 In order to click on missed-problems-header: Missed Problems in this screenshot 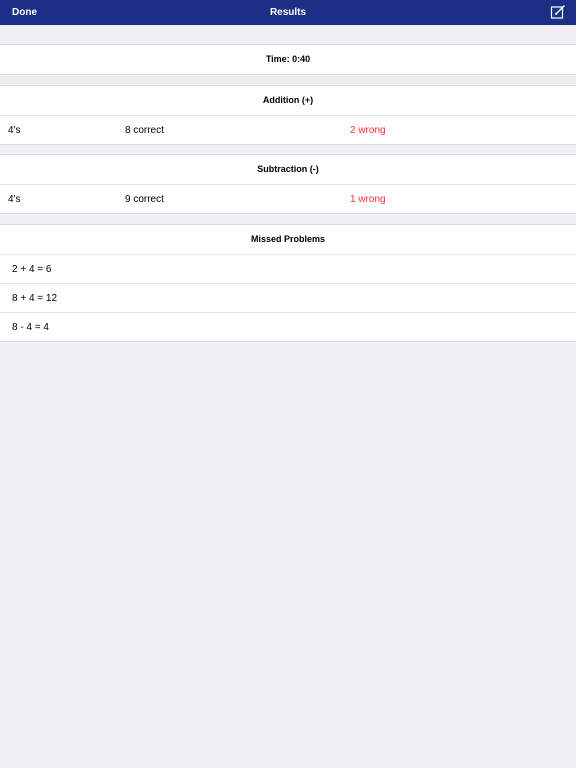, I will do `click(288, 239)`.